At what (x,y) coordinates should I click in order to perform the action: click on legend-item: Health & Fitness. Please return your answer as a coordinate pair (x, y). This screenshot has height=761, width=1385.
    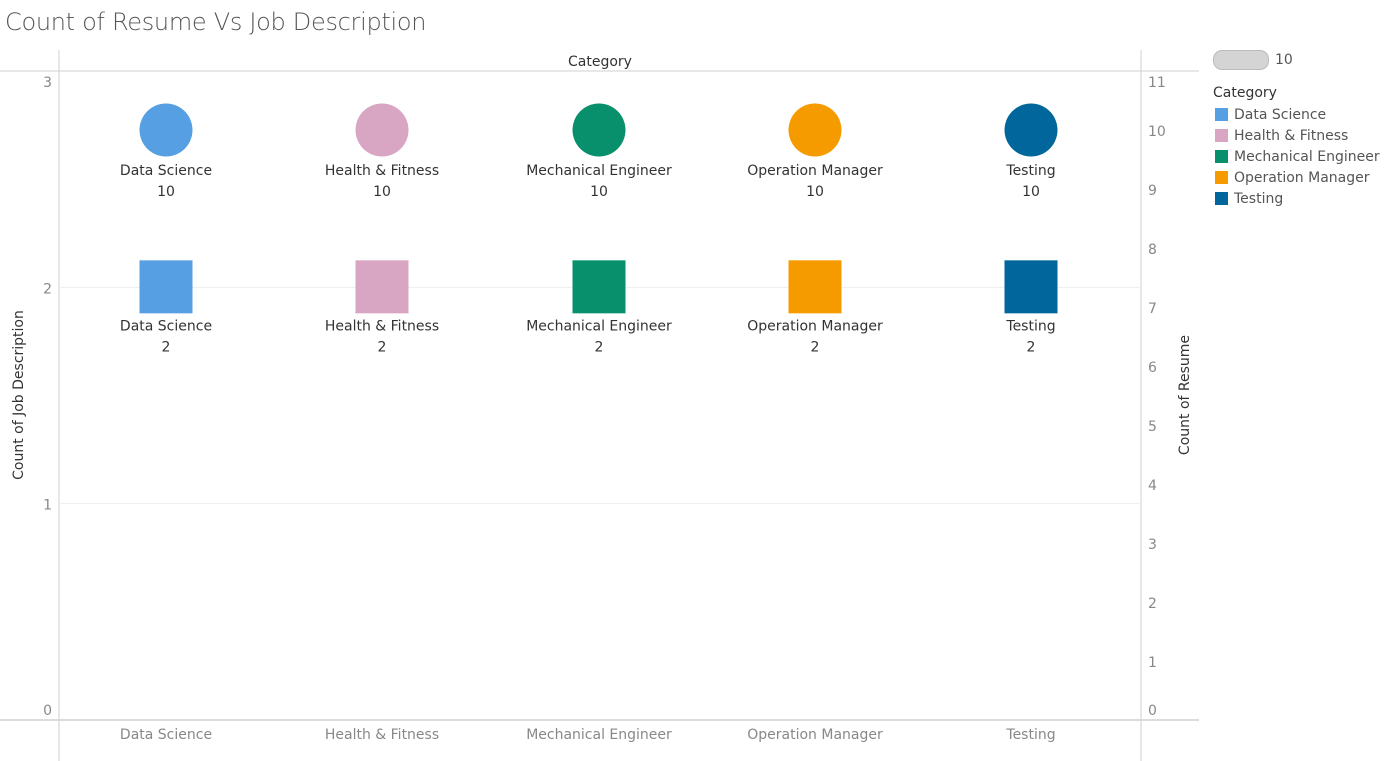
    Looking at the image, I should click on (1297, 135).